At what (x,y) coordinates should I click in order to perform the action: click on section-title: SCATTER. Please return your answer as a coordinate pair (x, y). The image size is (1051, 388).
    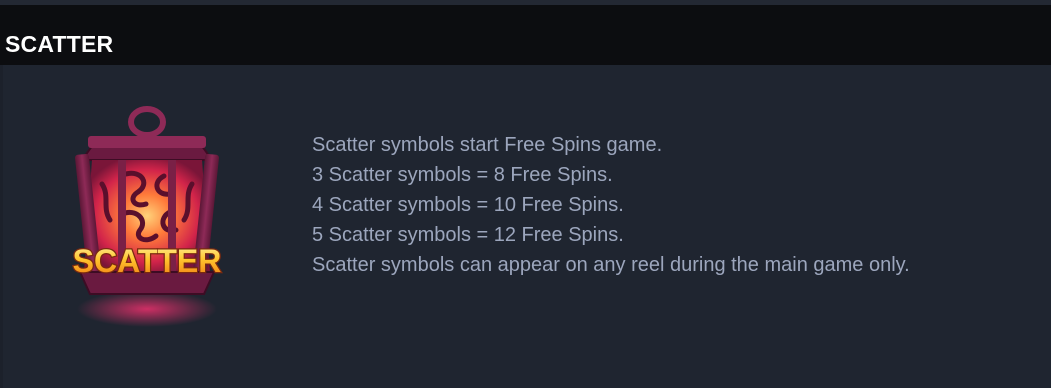
    Looking at the image, I should click on (59, 44).